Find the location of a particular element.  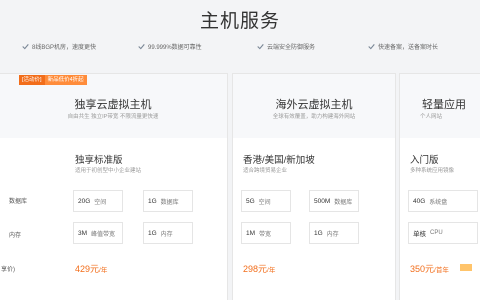

plan-description: 适合跨境贸易企业 is located at coordinates (265, 171).